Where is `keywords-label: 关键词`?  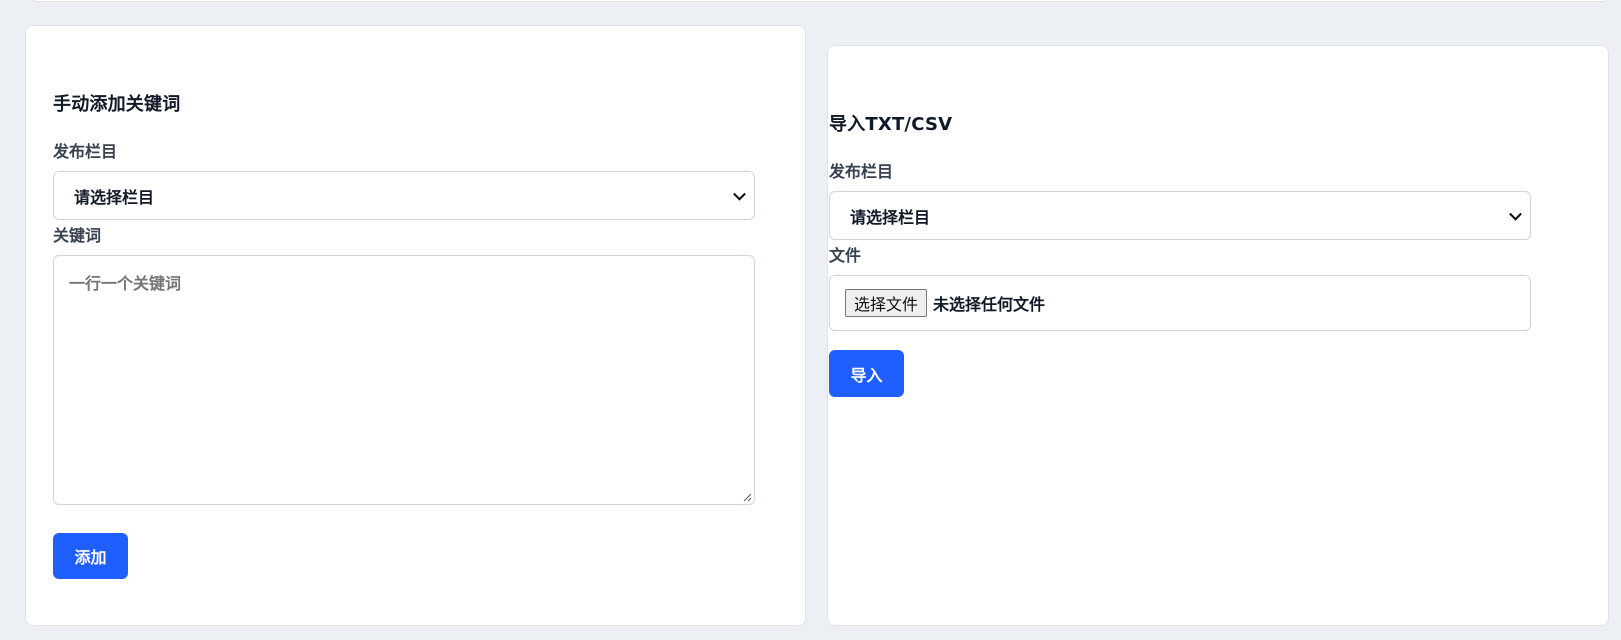
keywords-label: 关键词 is located at coordinates (77, 235).